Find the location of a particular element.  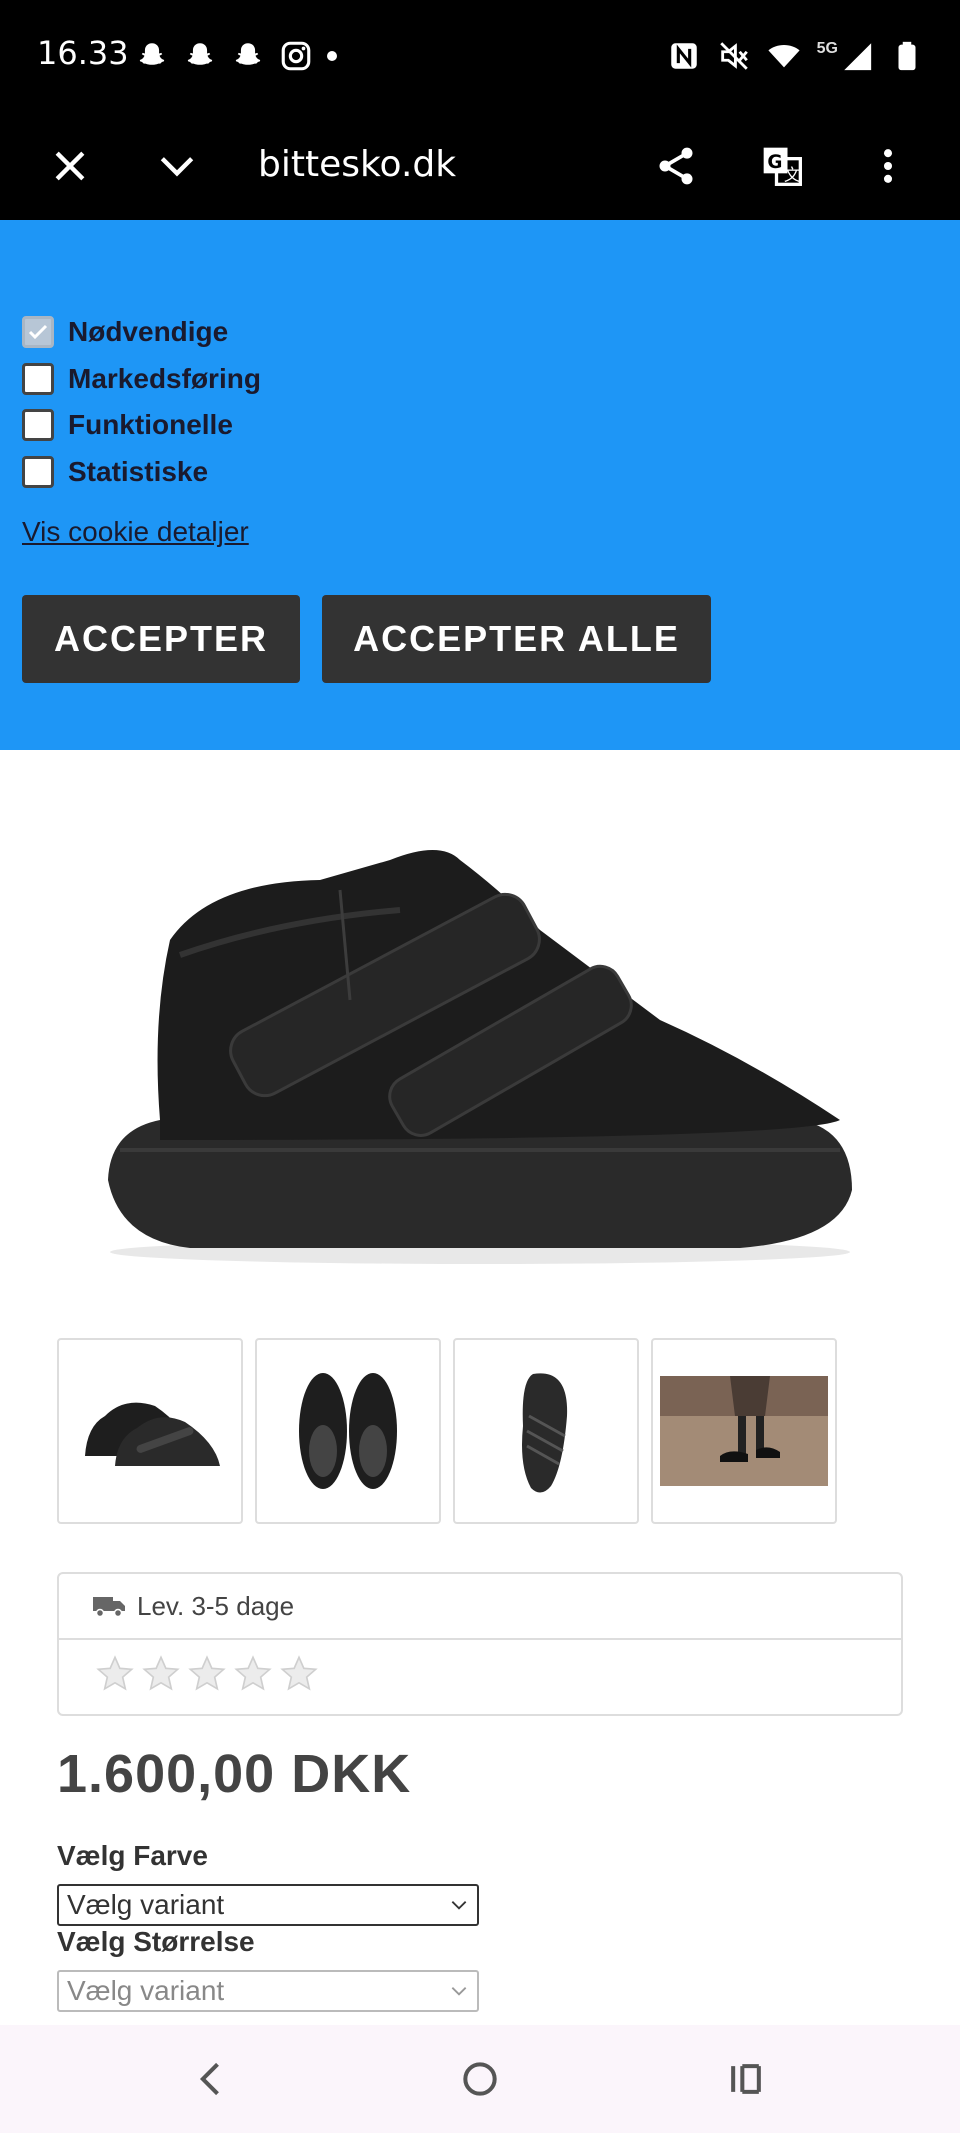

delivery-info: Lev. 3-5 dage is located at coordinates (480, 1607).